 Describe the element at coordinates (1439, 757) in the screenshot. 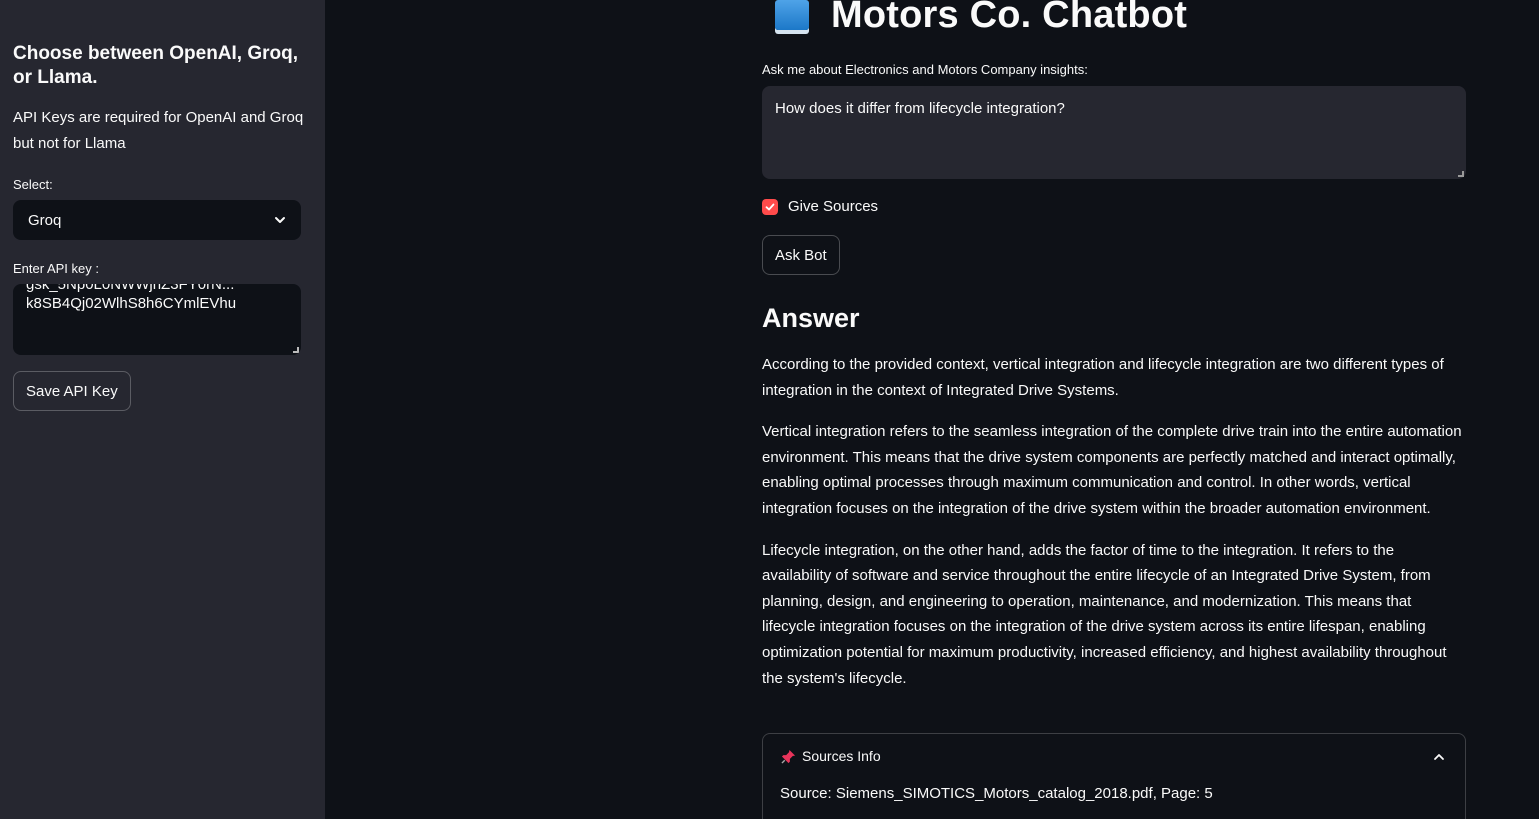

I see `chevron-up-icon` at that location.